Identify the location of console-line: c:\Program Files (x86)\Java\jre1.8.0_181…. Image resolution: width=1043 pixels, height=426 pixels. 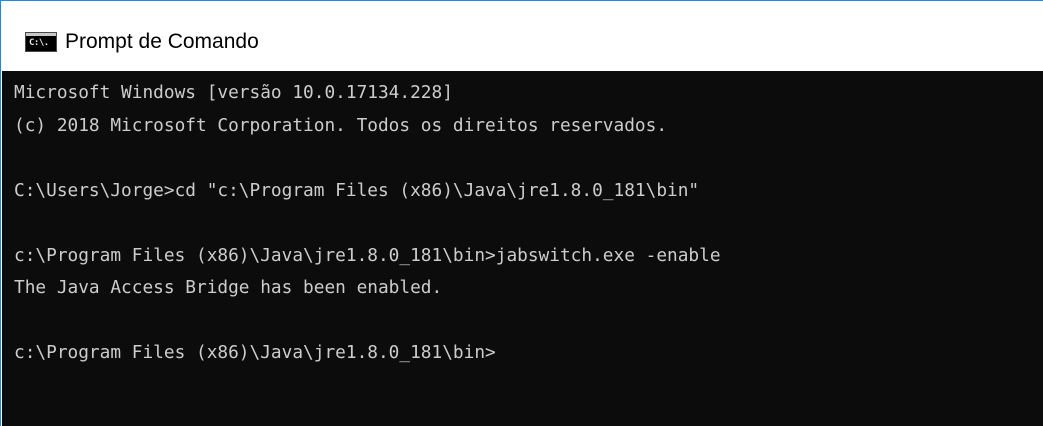
(367, 255).